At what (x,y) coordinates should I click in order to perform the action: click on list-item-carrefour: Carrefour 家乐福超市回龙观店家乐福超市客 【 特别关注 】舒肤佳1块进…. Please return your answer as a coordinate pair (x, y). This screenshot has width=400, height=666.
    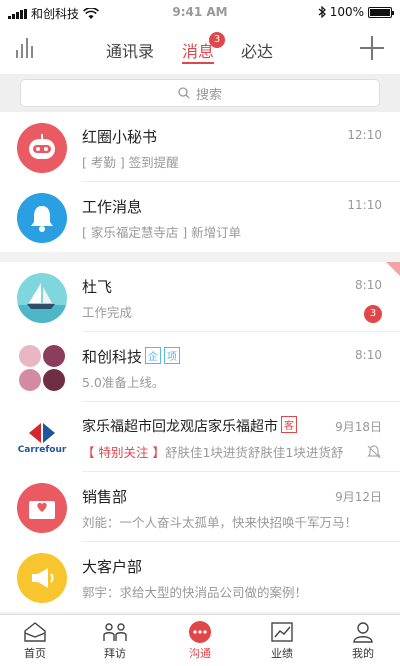
    Looking at the image, I should click on (200, 437).